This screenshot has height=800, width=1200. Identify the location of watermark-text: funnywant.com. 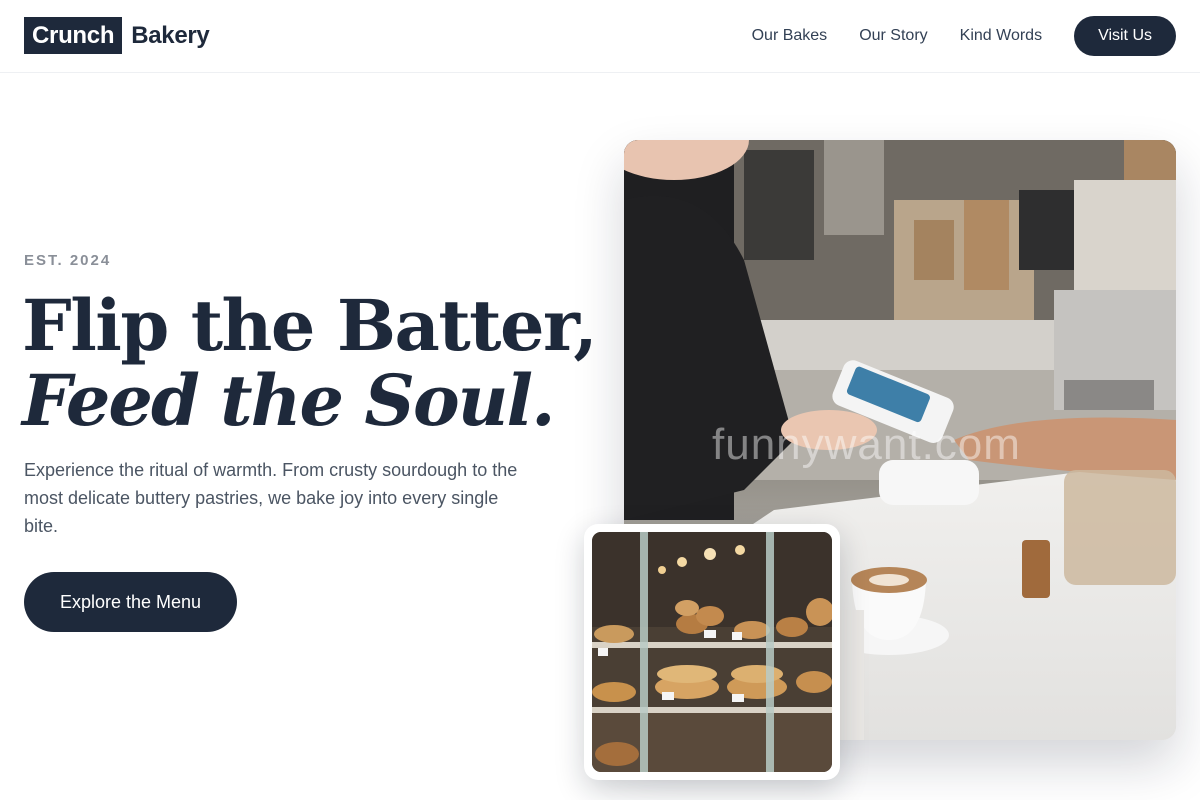
(866, 444).